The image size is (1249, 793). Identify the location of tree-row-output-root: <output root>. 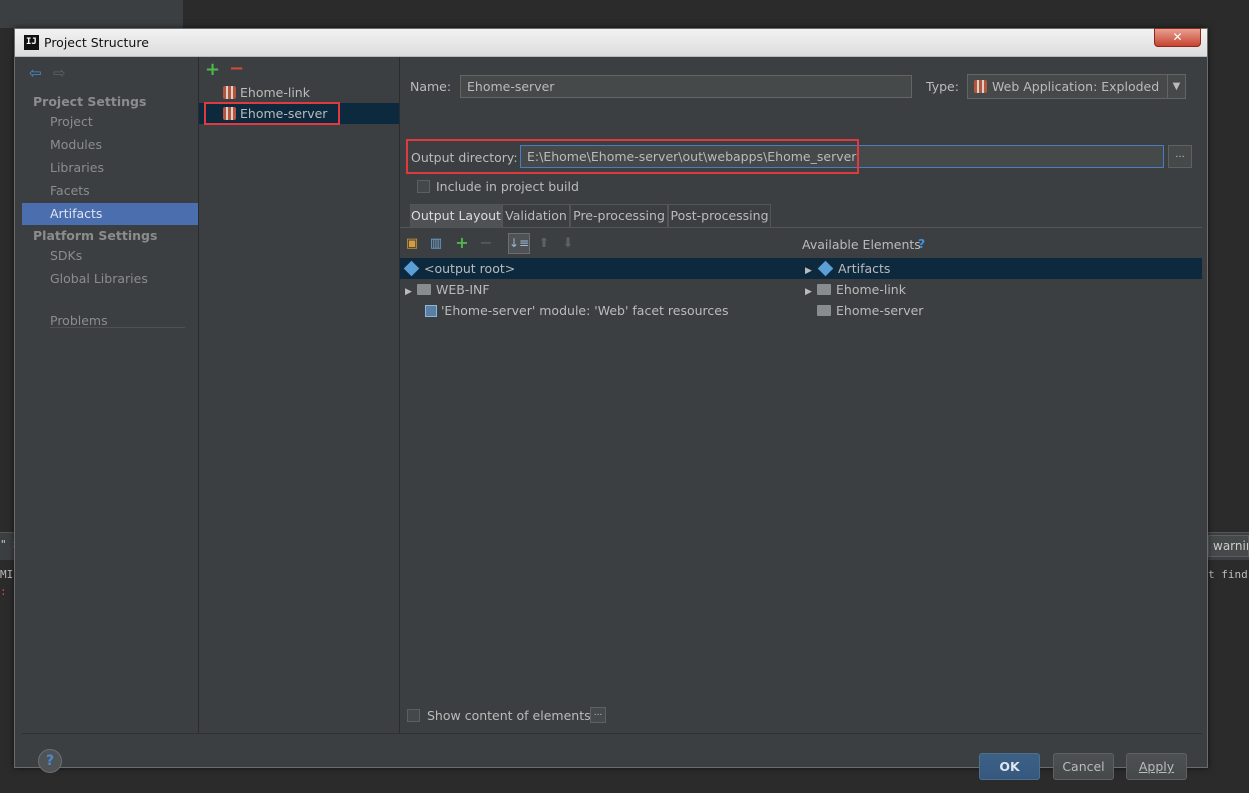
(459, 268).